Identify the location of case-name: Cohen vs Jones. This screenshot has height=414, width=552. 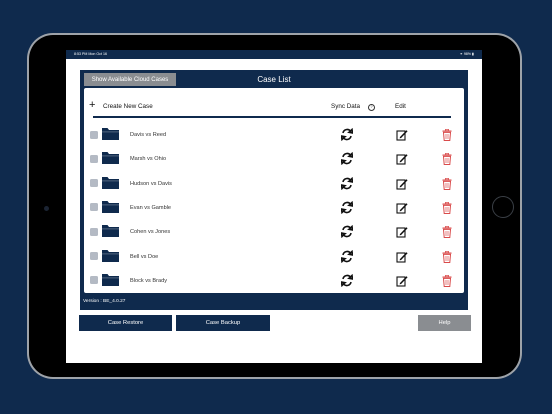
(150, 232).